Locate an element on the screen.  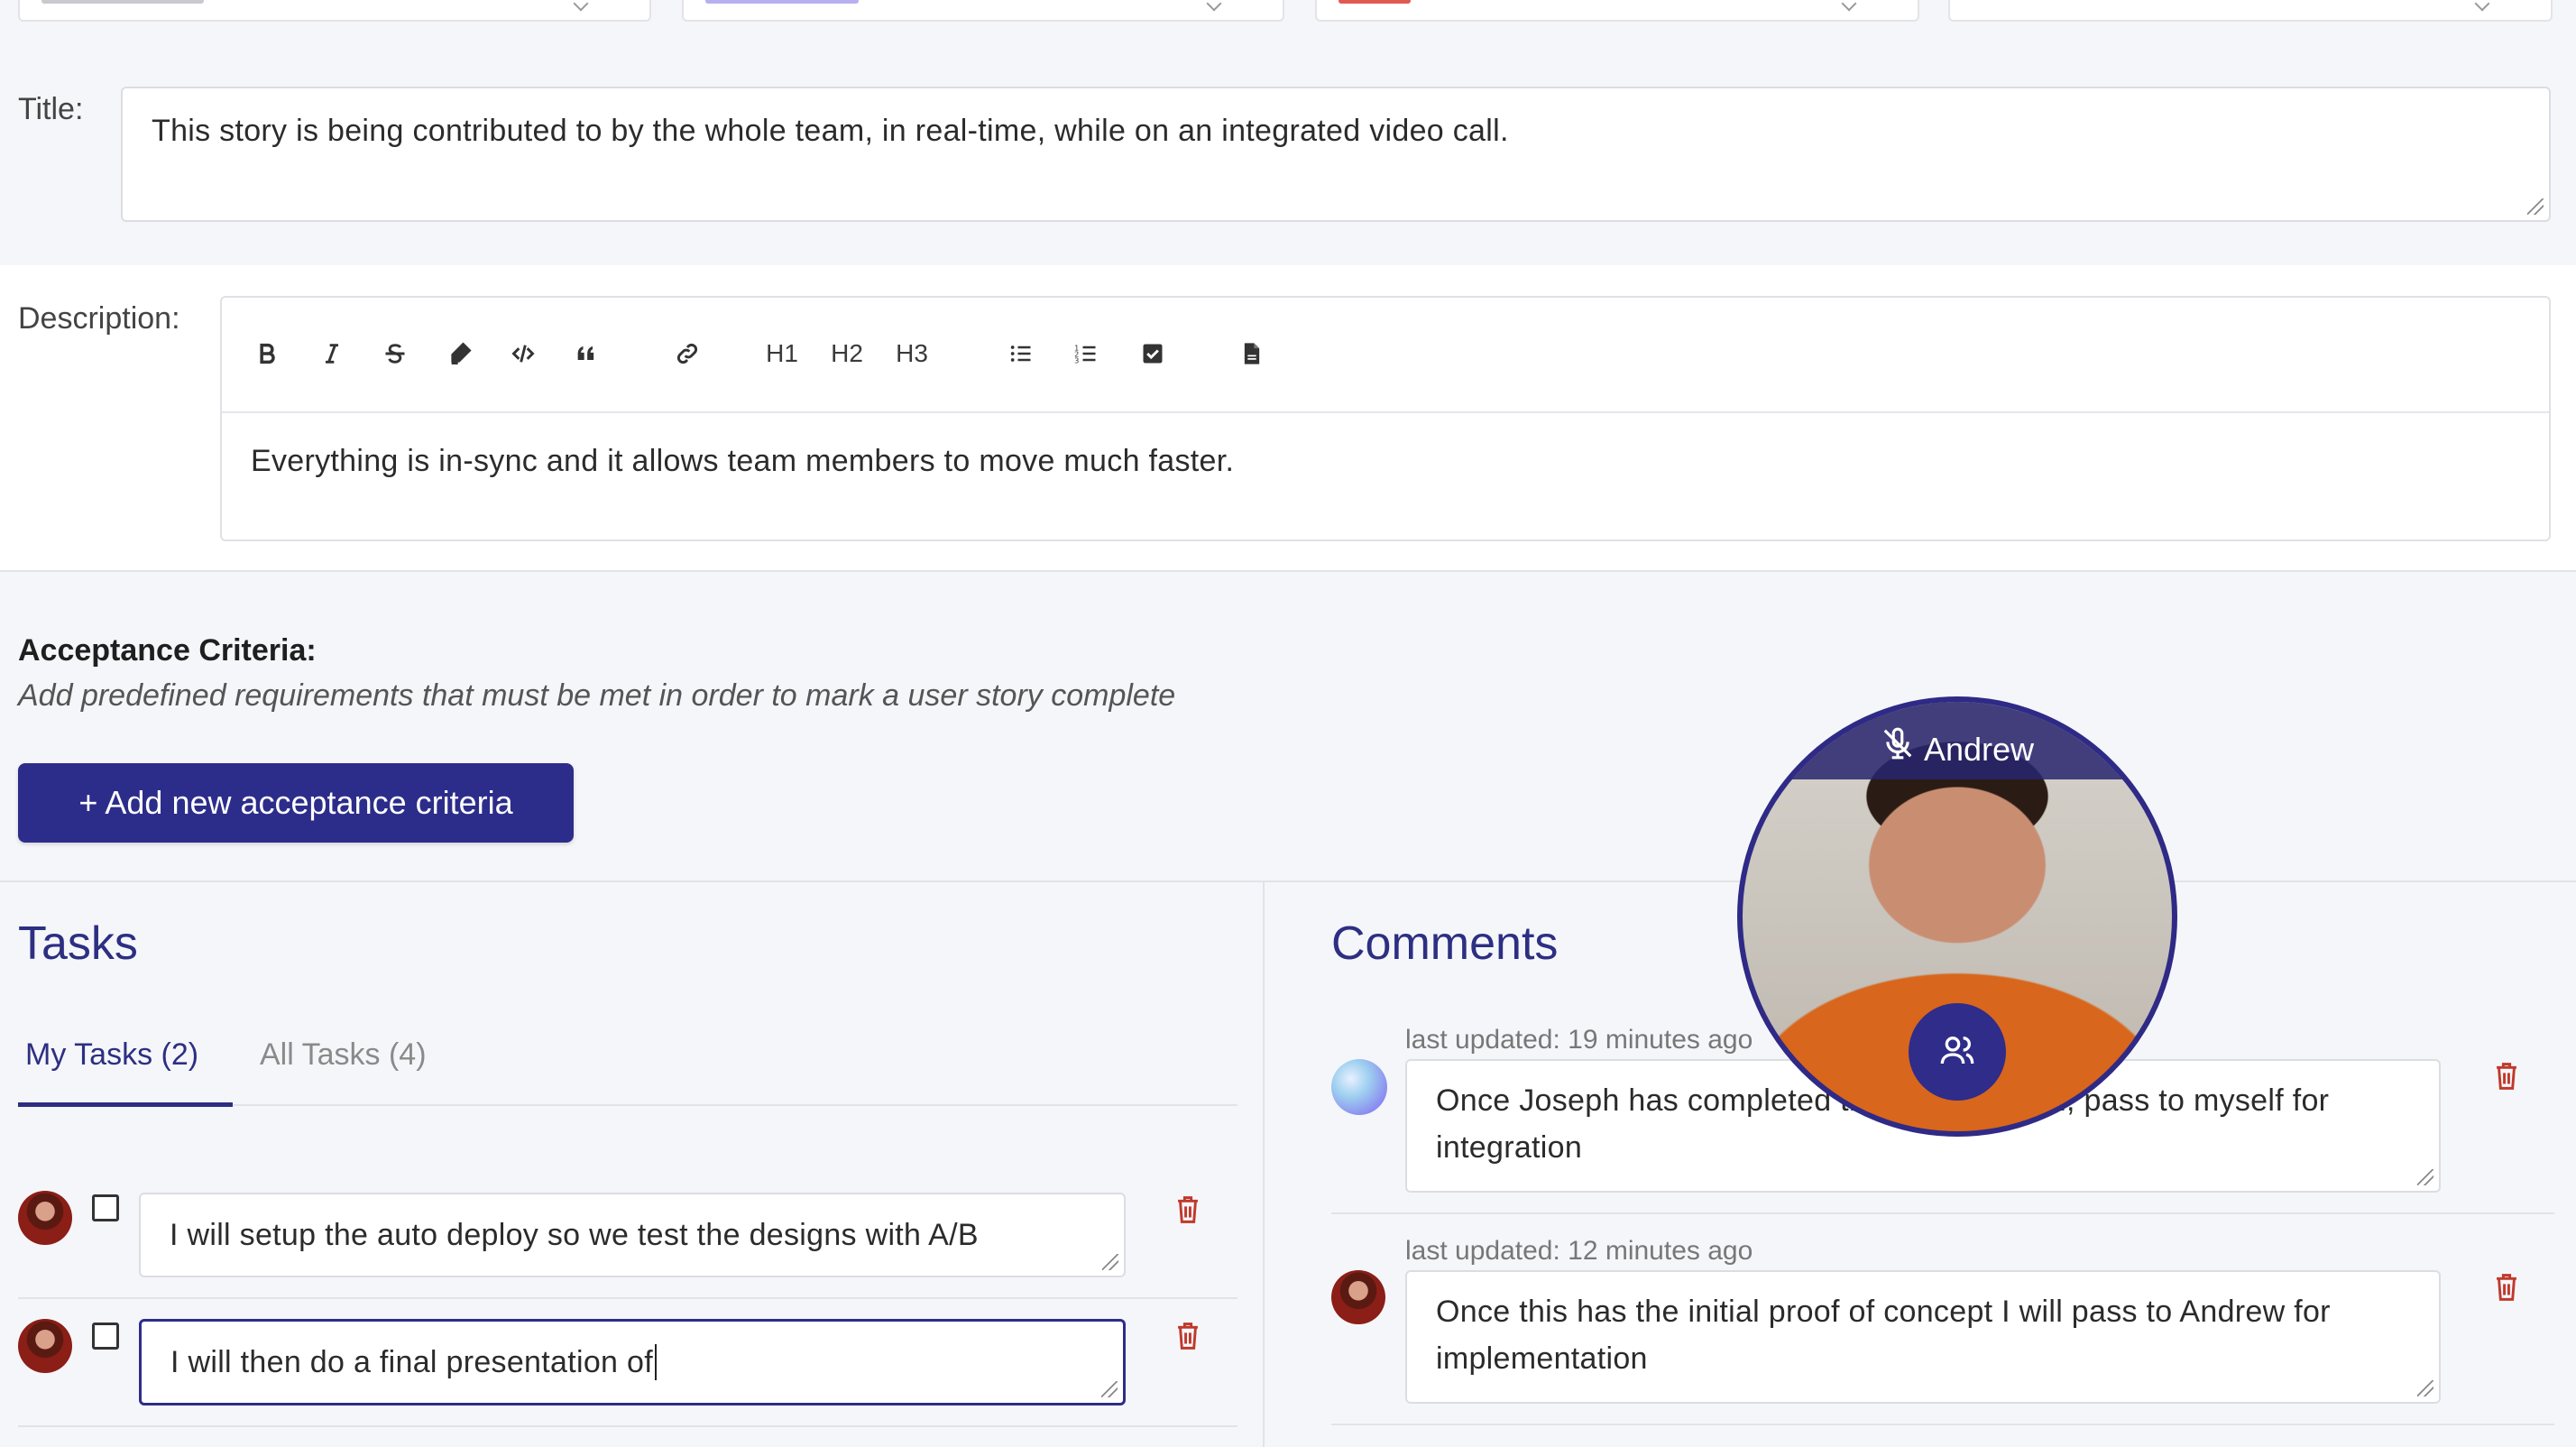
comment-timestamp: last updated: 19 minutes ago is located at coordinates (1579, 1040).